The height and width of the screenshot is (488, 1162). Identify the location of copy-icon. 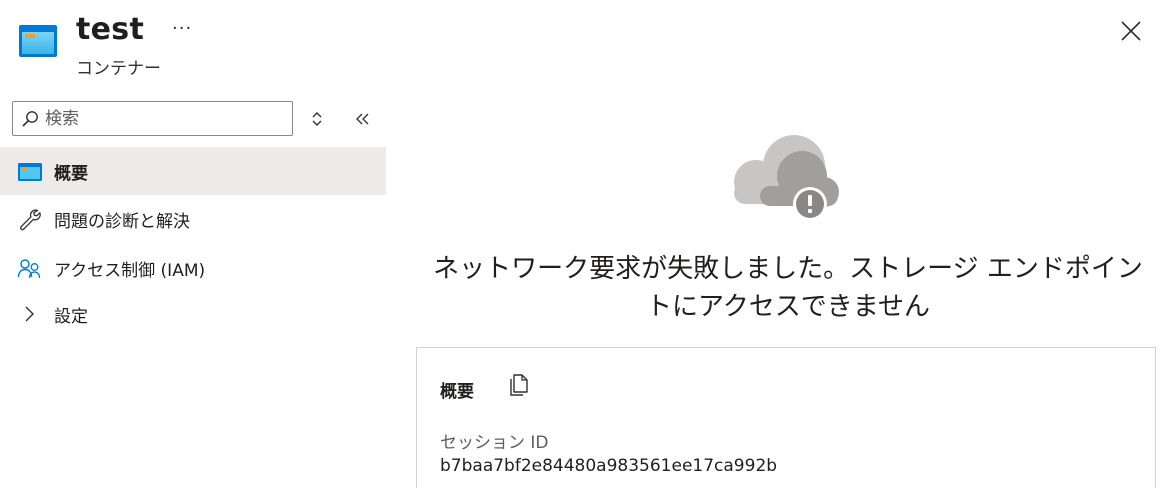
(520, 385).